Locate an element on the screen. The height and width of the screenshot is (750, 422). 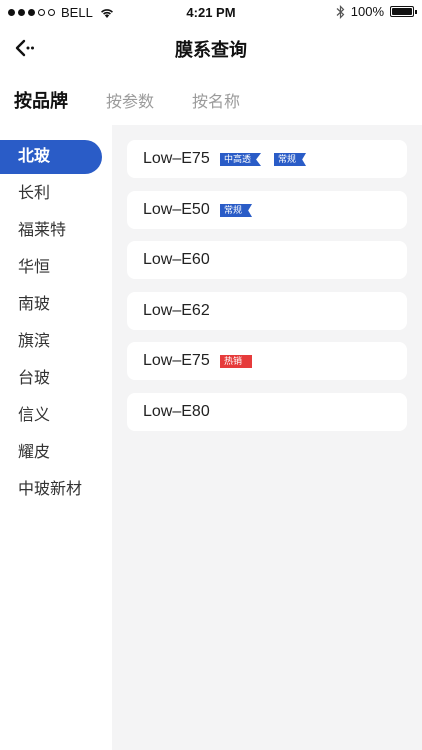
product-name: Low–E60 is located at coordinates (176, 259).